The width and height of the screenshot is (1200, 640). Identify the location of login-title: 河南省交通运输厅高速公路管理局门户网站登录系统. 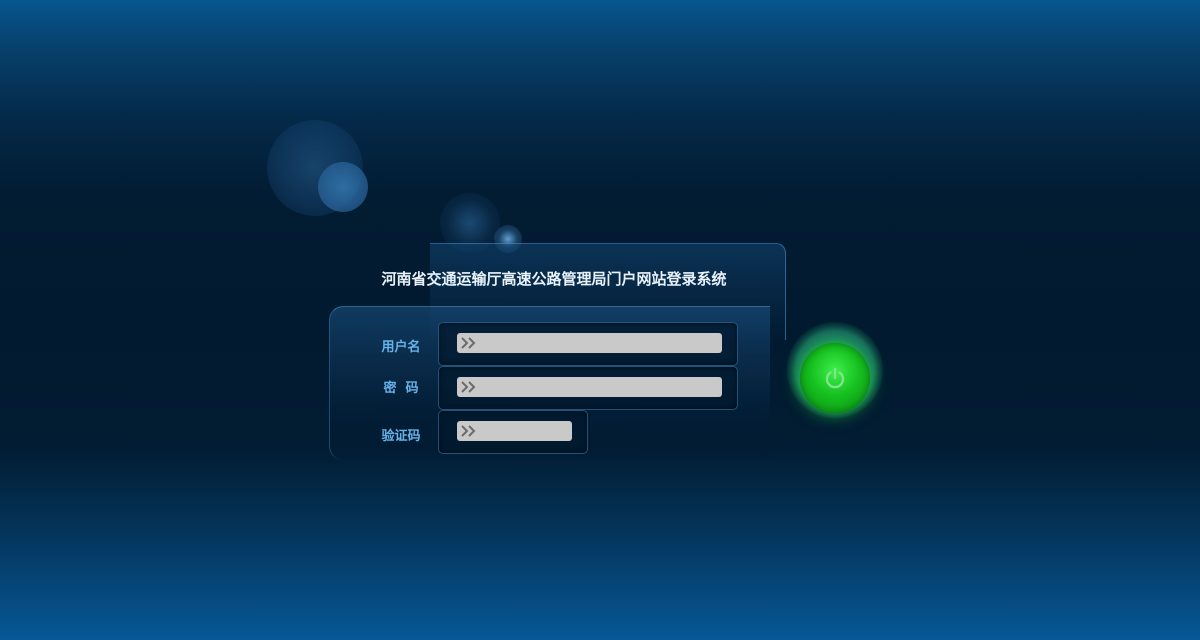
(554, 279).